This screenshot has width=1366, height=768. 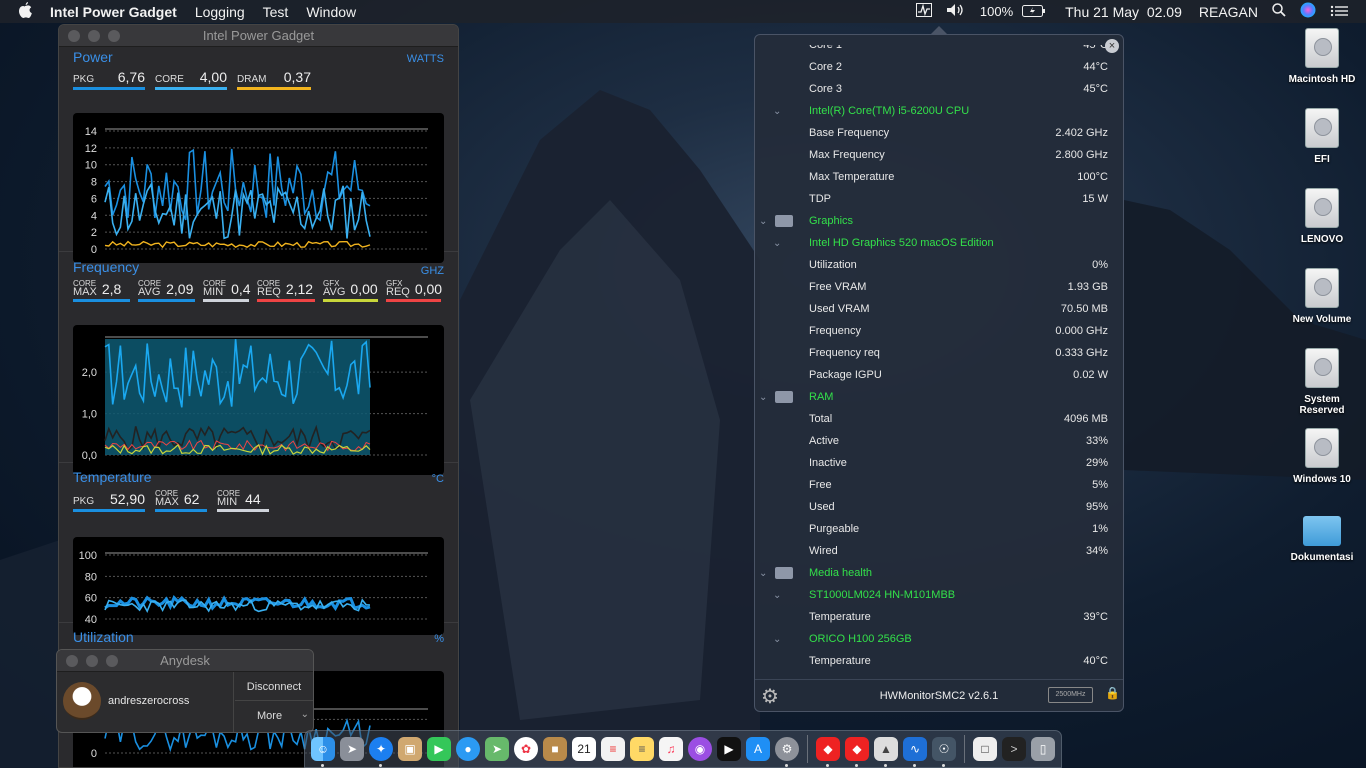 What do you see at coordinates (497, 749) in the screenshot?
I see `maps-icon: ➤` at bounding box center [497, 749].